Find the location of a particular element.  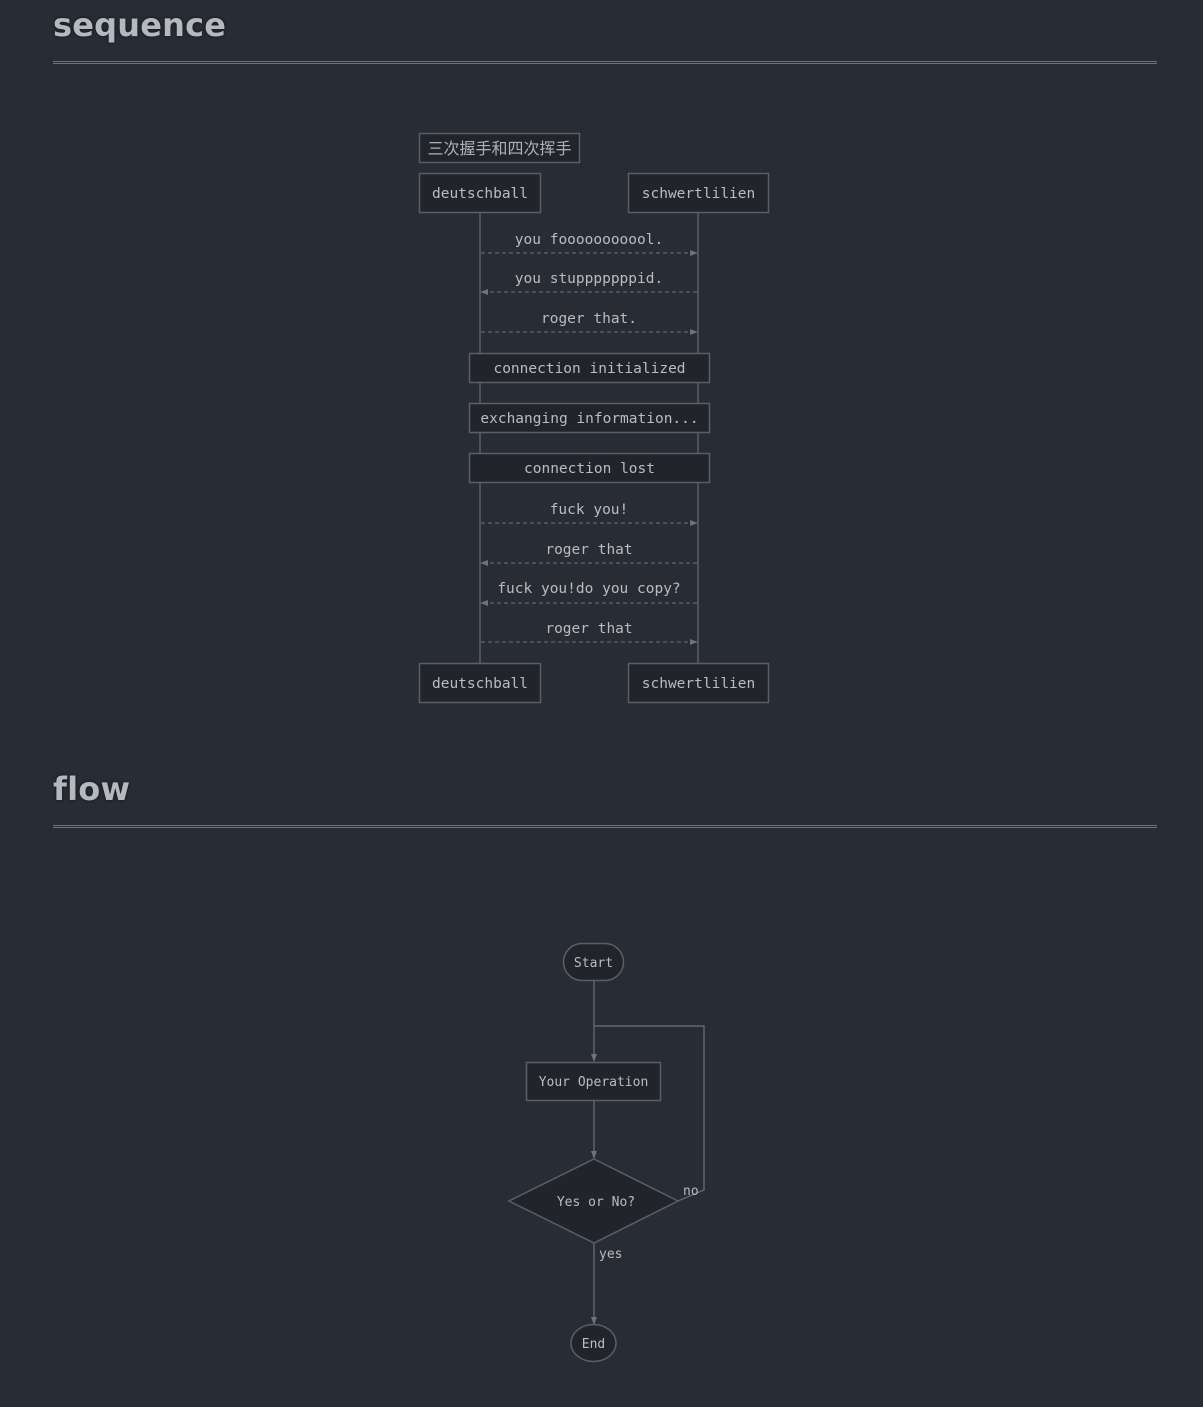

participant-deutschball-bottom: deutschball is located at coordinates (480, 683).